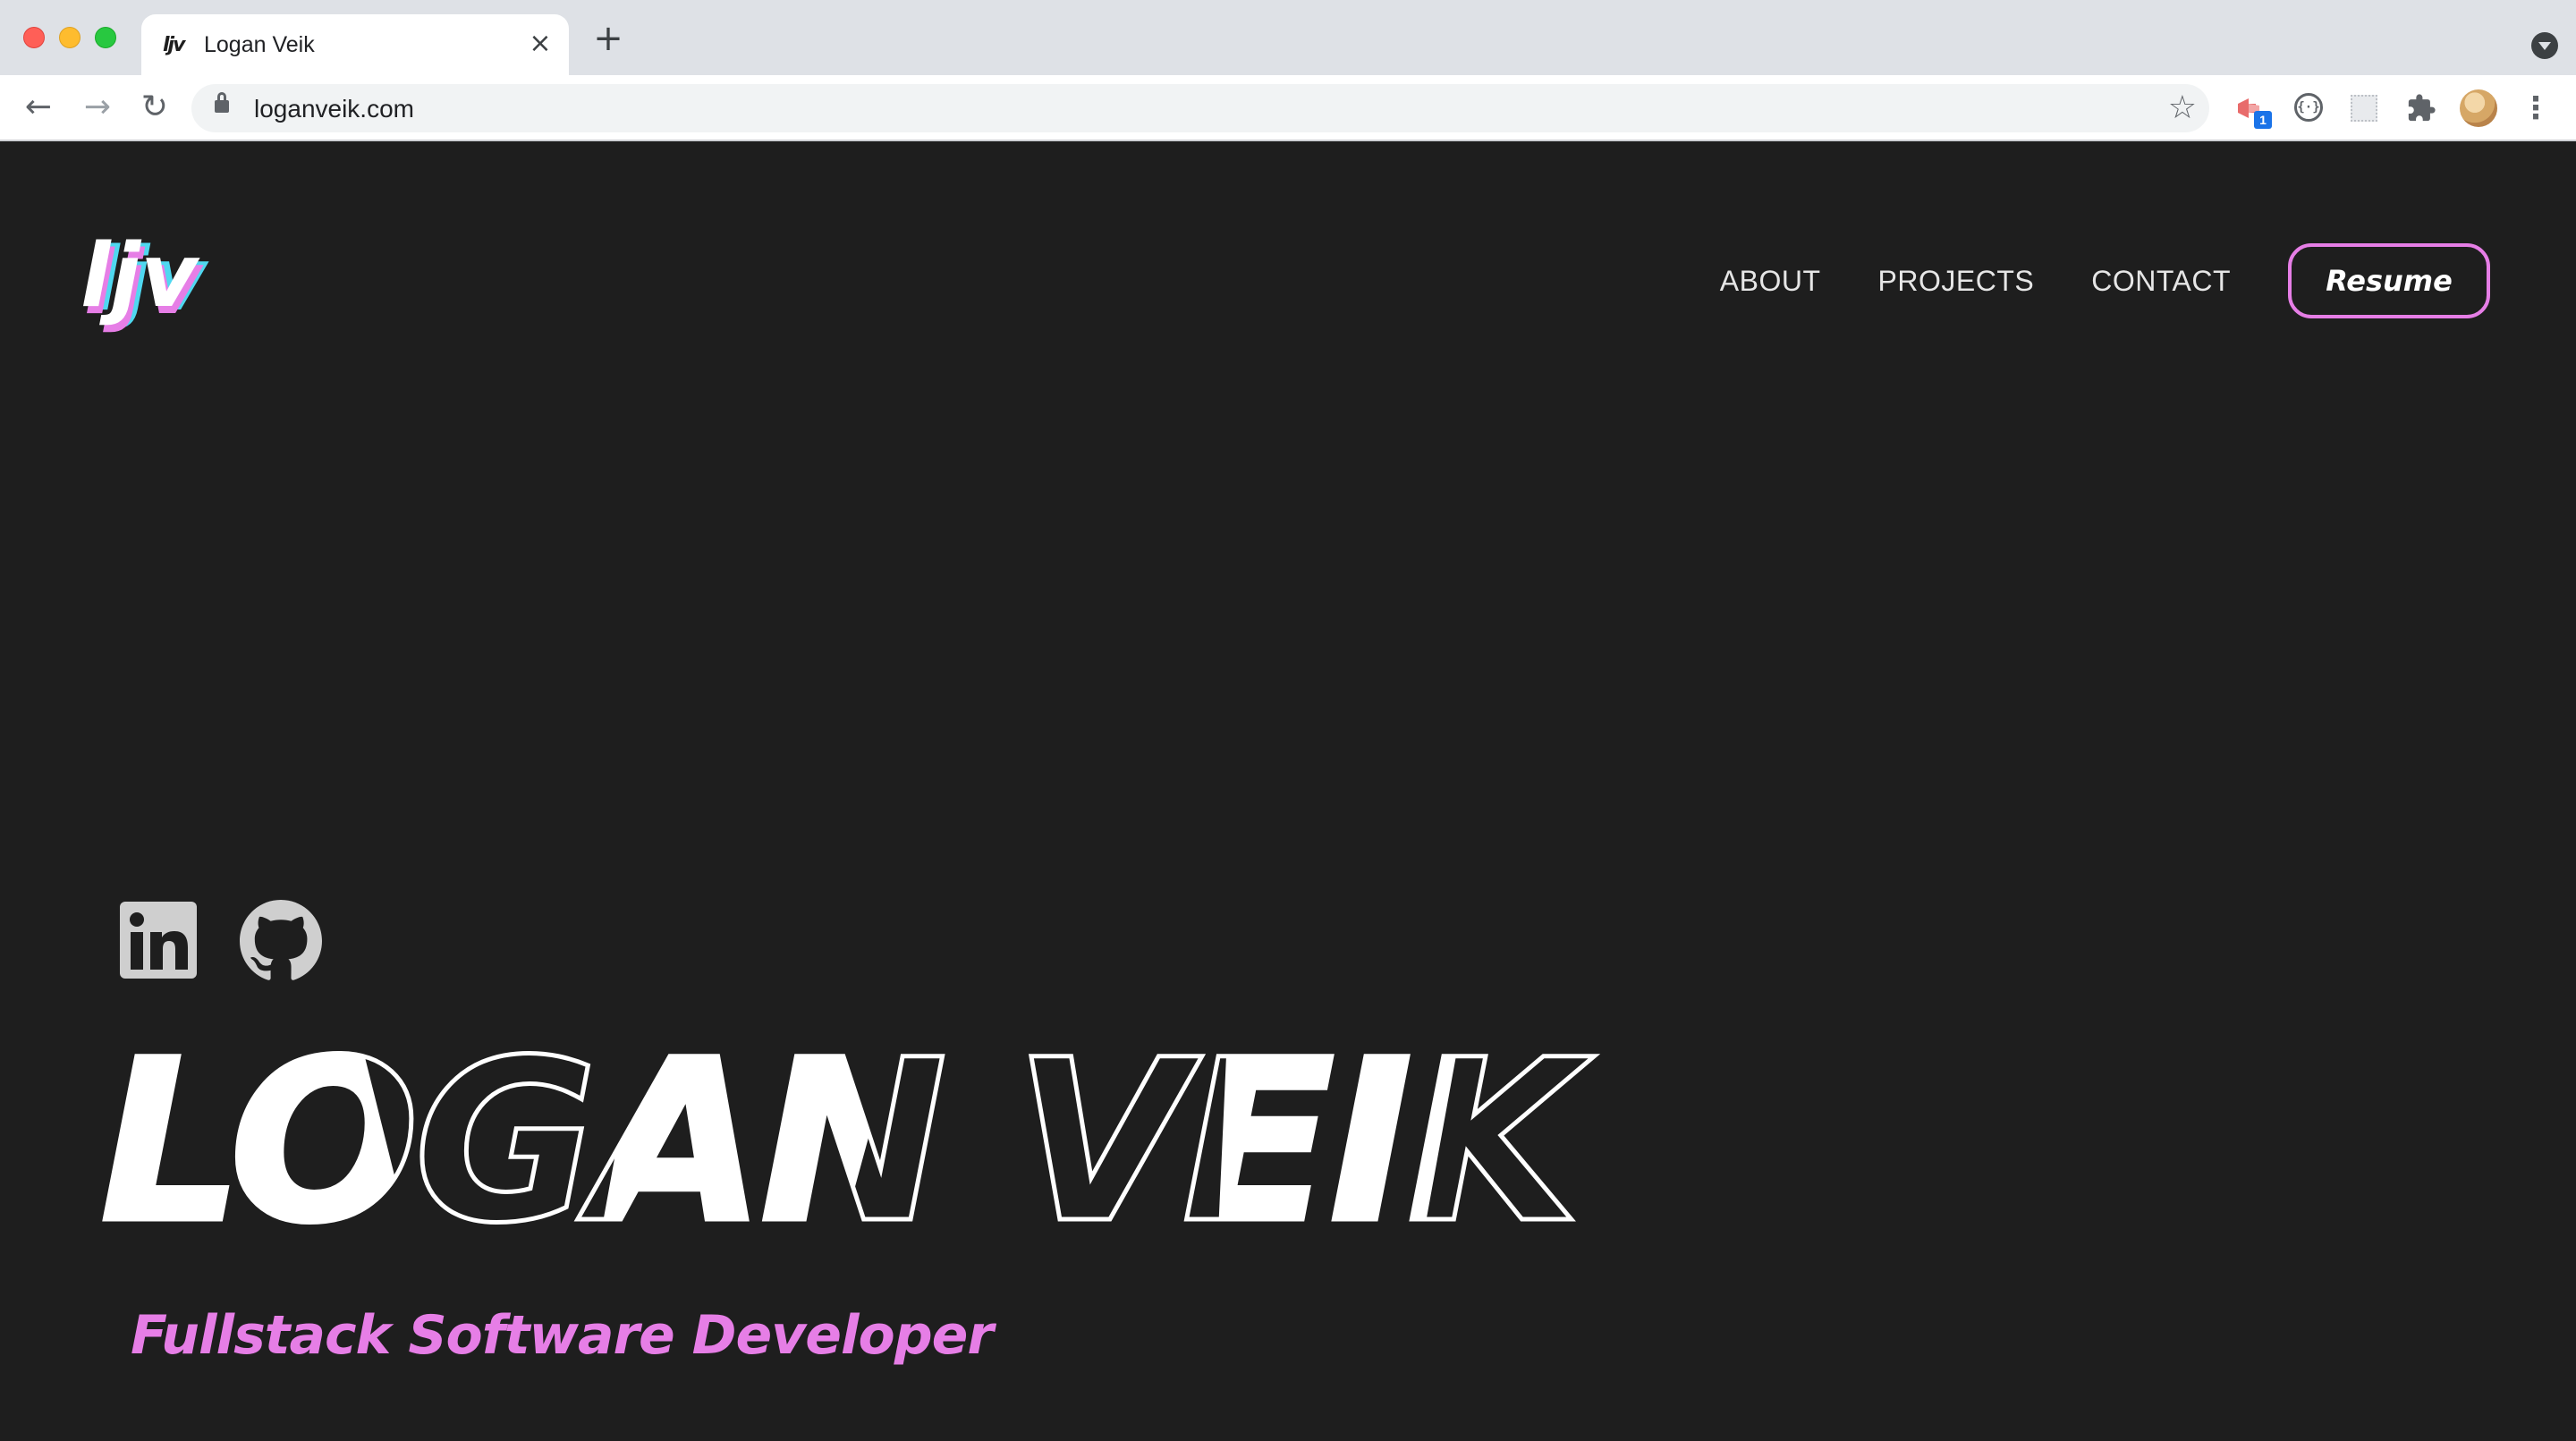  I want to click on extensions-puzzle-icon, so click(2421, 108).